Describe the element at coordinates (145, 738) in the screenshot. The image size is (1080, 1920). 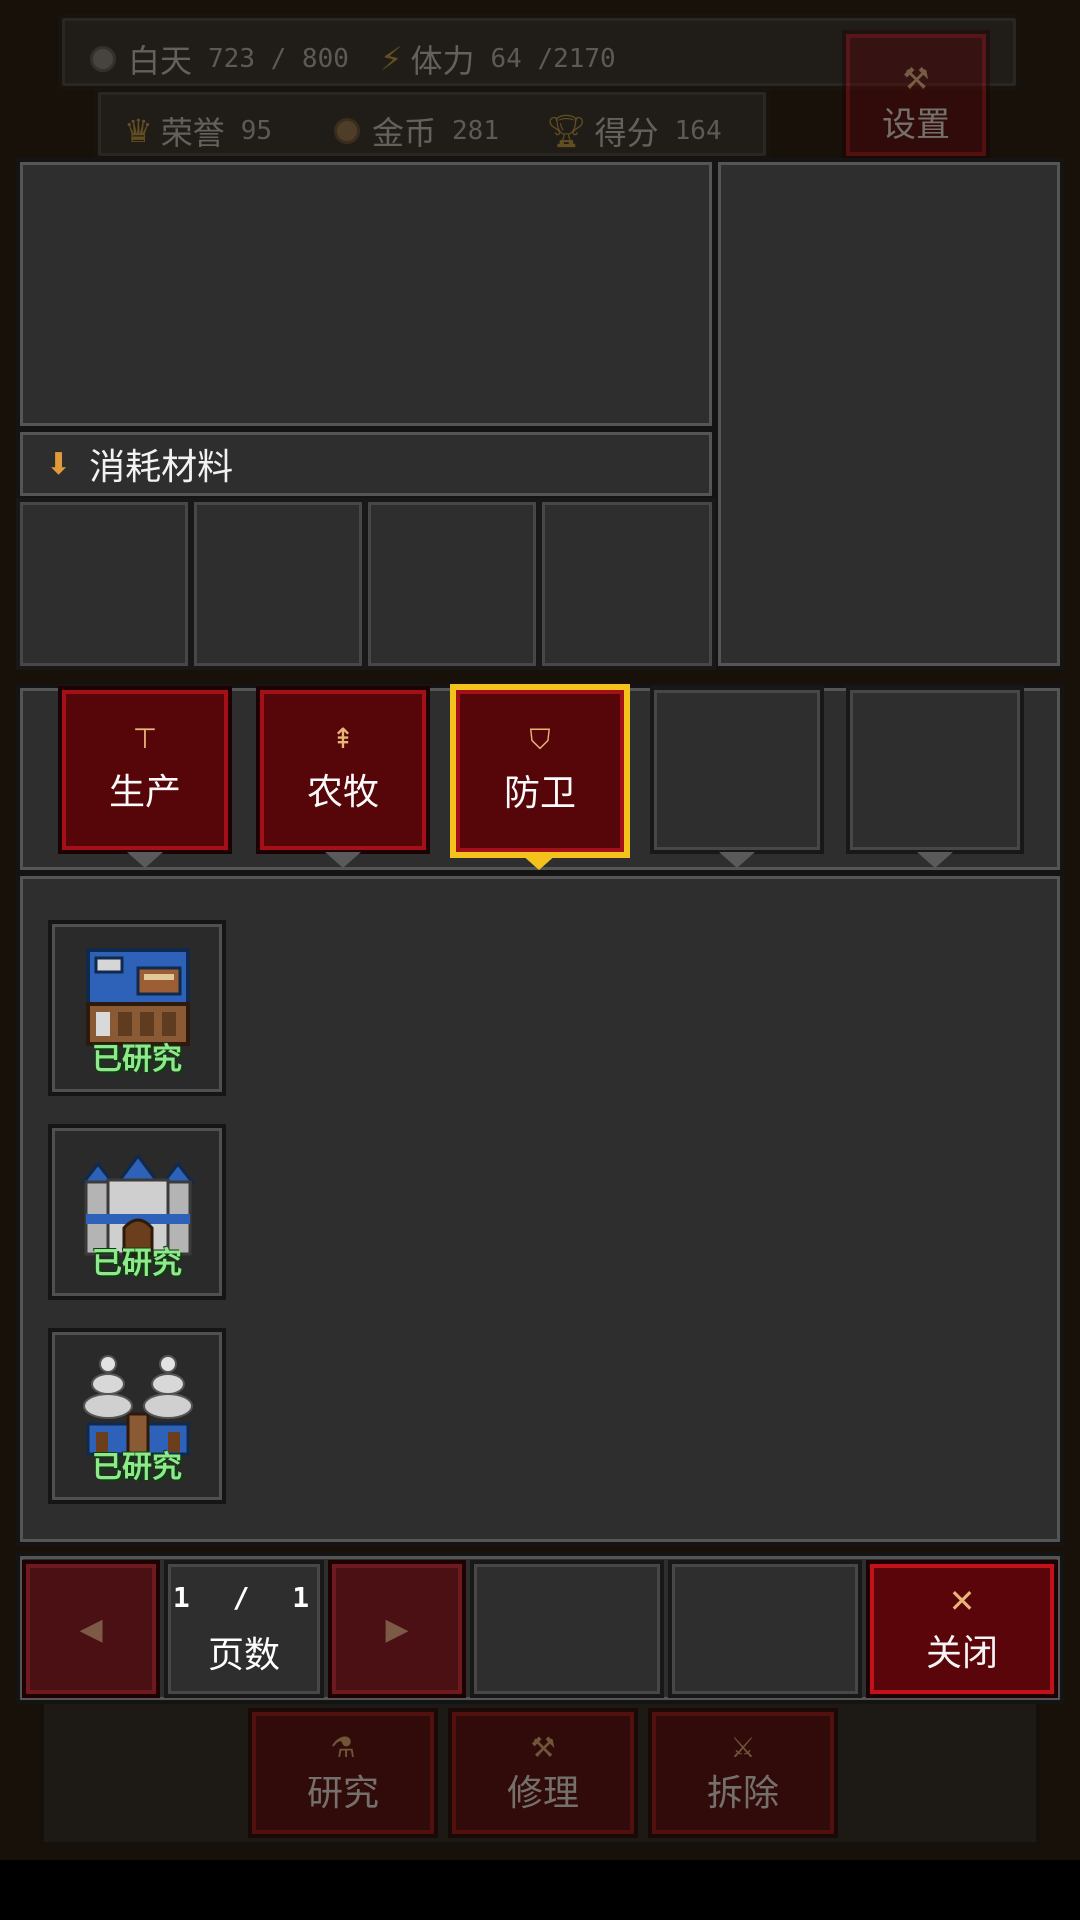
I see `anvil-icon: ⊤` at that location.